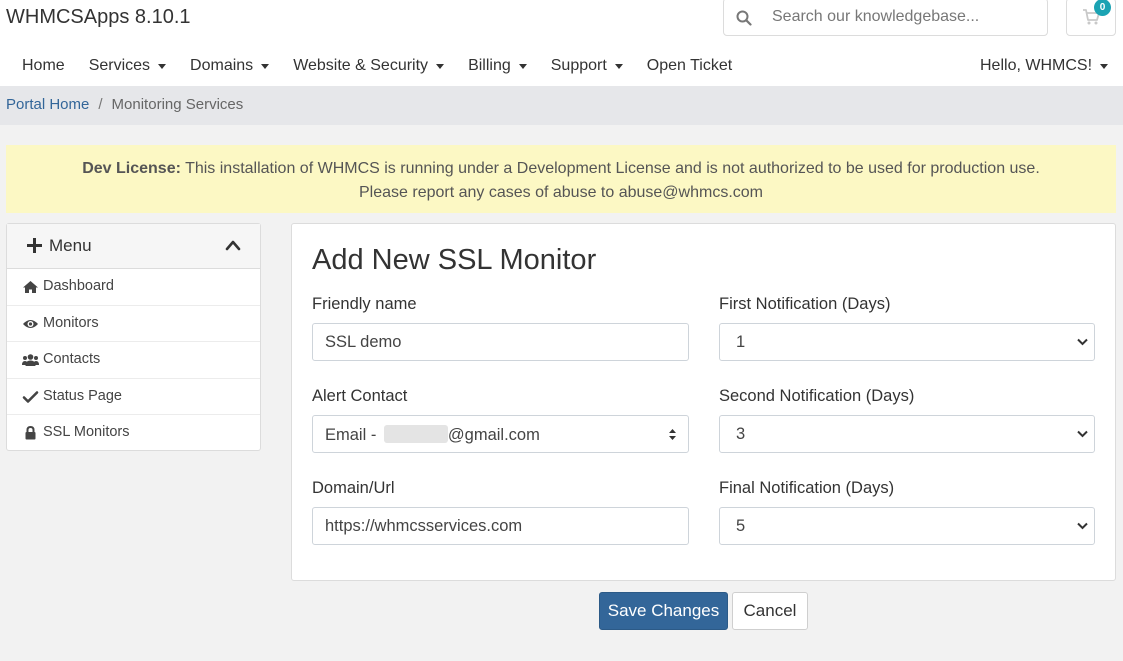  I want to click on breadcrumb-portal-home: Portal Home, so click(47, 104).